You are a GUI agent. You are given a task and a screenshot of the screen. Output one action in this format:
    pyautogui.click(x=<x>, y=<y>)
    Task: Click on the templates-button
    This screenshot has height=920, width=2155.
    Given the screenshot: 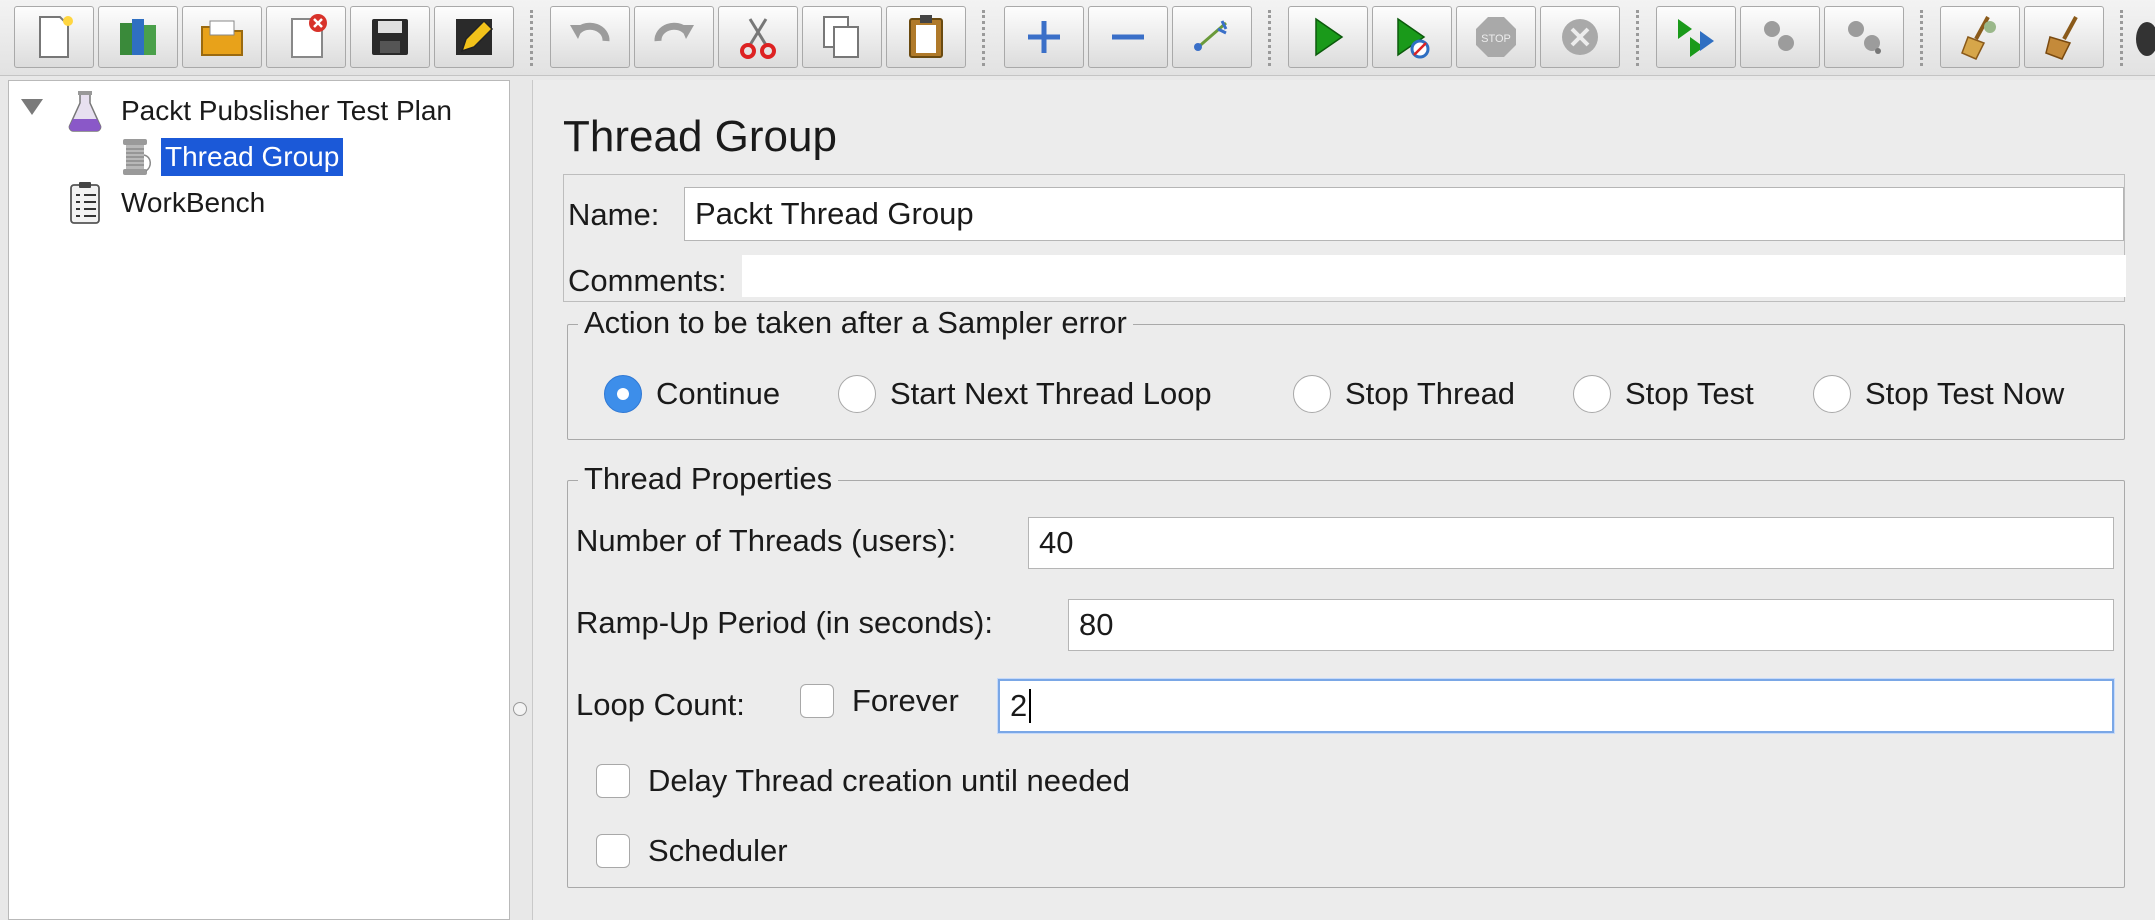 What is the action you would take?
    pyautogui.click(x=138, y=37)
    